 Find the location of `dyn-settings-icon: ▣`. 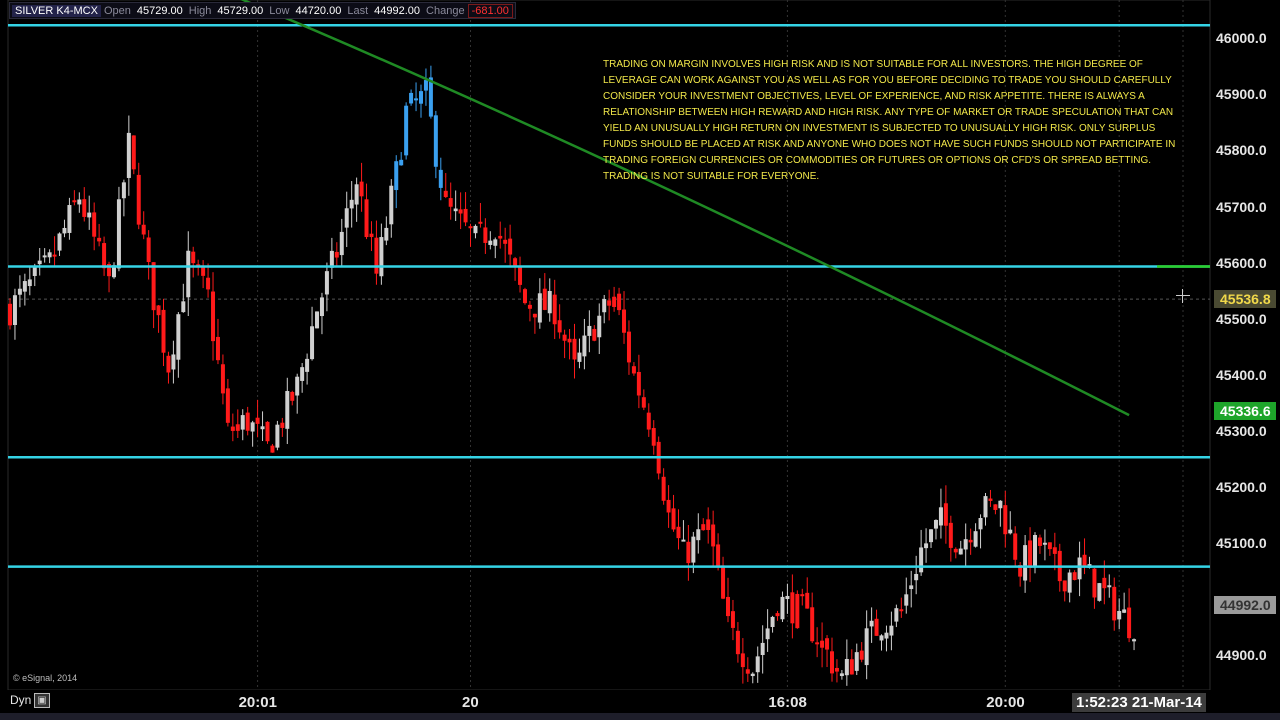

dyn-settings-icon: ▣ is located at coordinates (42, 700).